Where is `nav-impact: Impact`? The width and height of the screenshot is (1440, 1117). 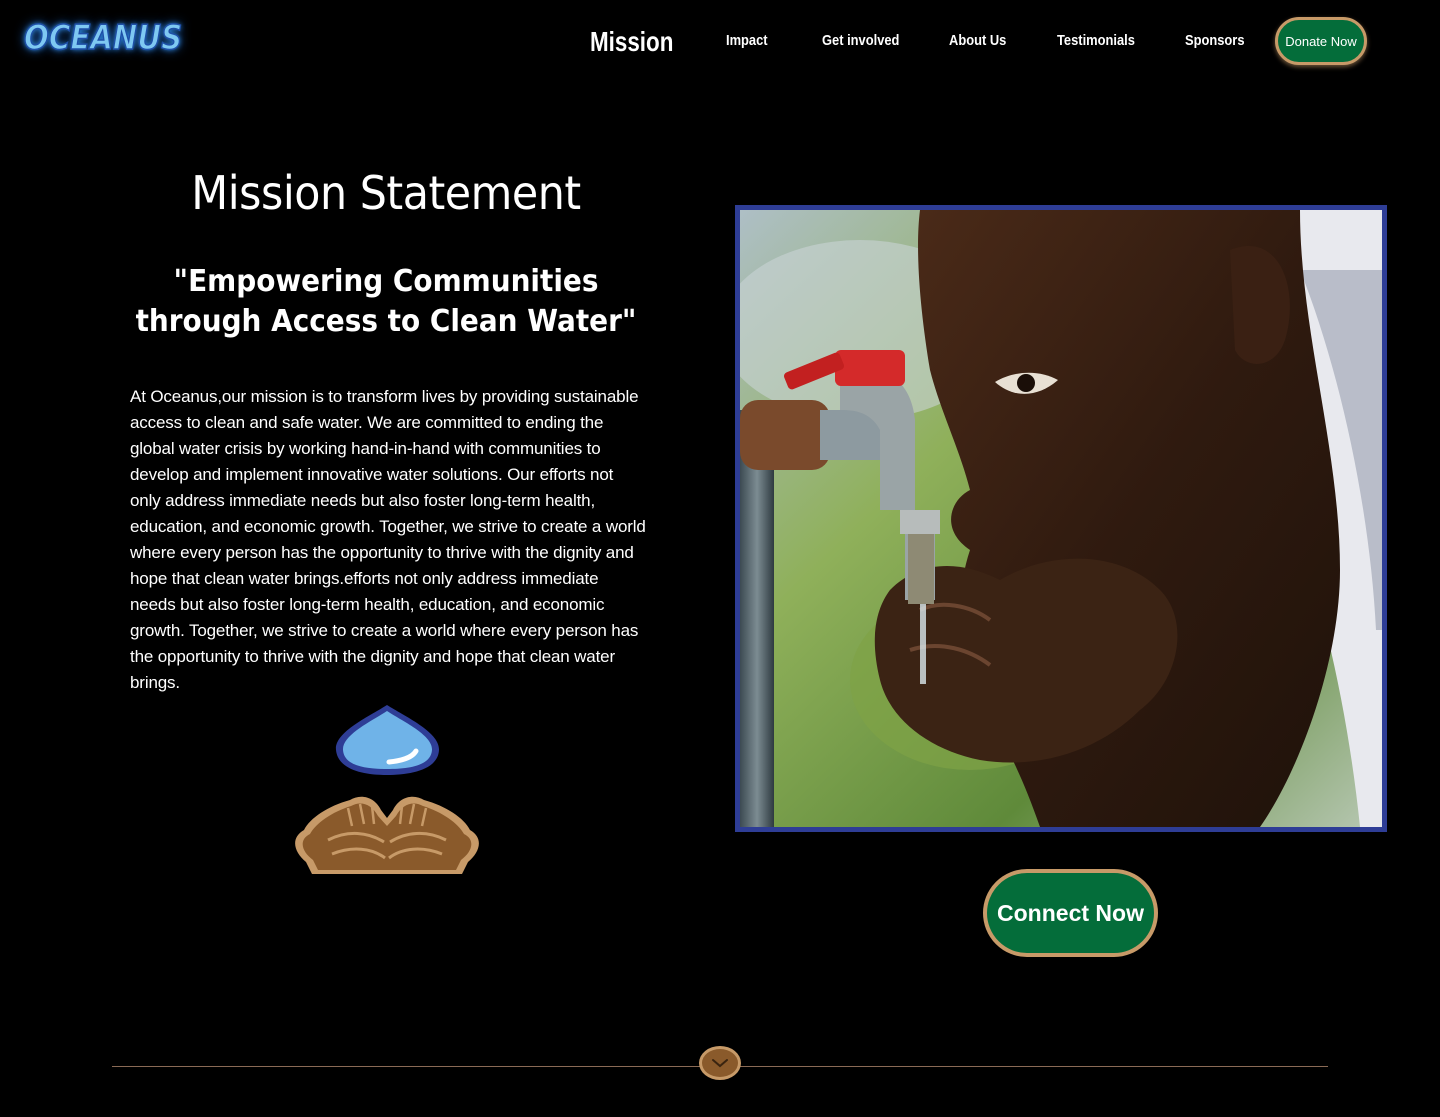 nav-impact: Impact is located at coordinates (747, 41).